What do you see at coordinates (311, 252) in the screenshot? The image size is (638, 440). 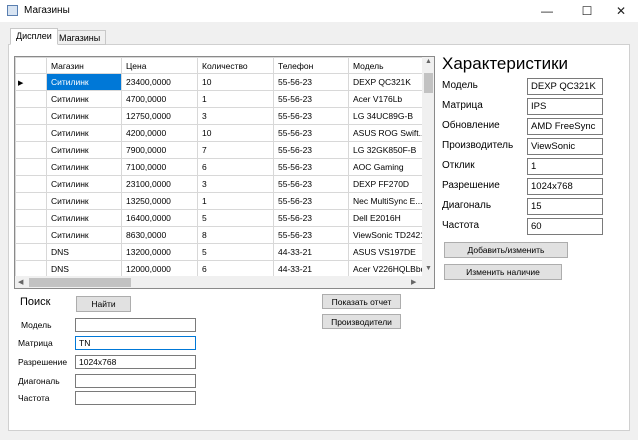 I see `grid-cell: 44-33-21` at bounding box center [311, 252].